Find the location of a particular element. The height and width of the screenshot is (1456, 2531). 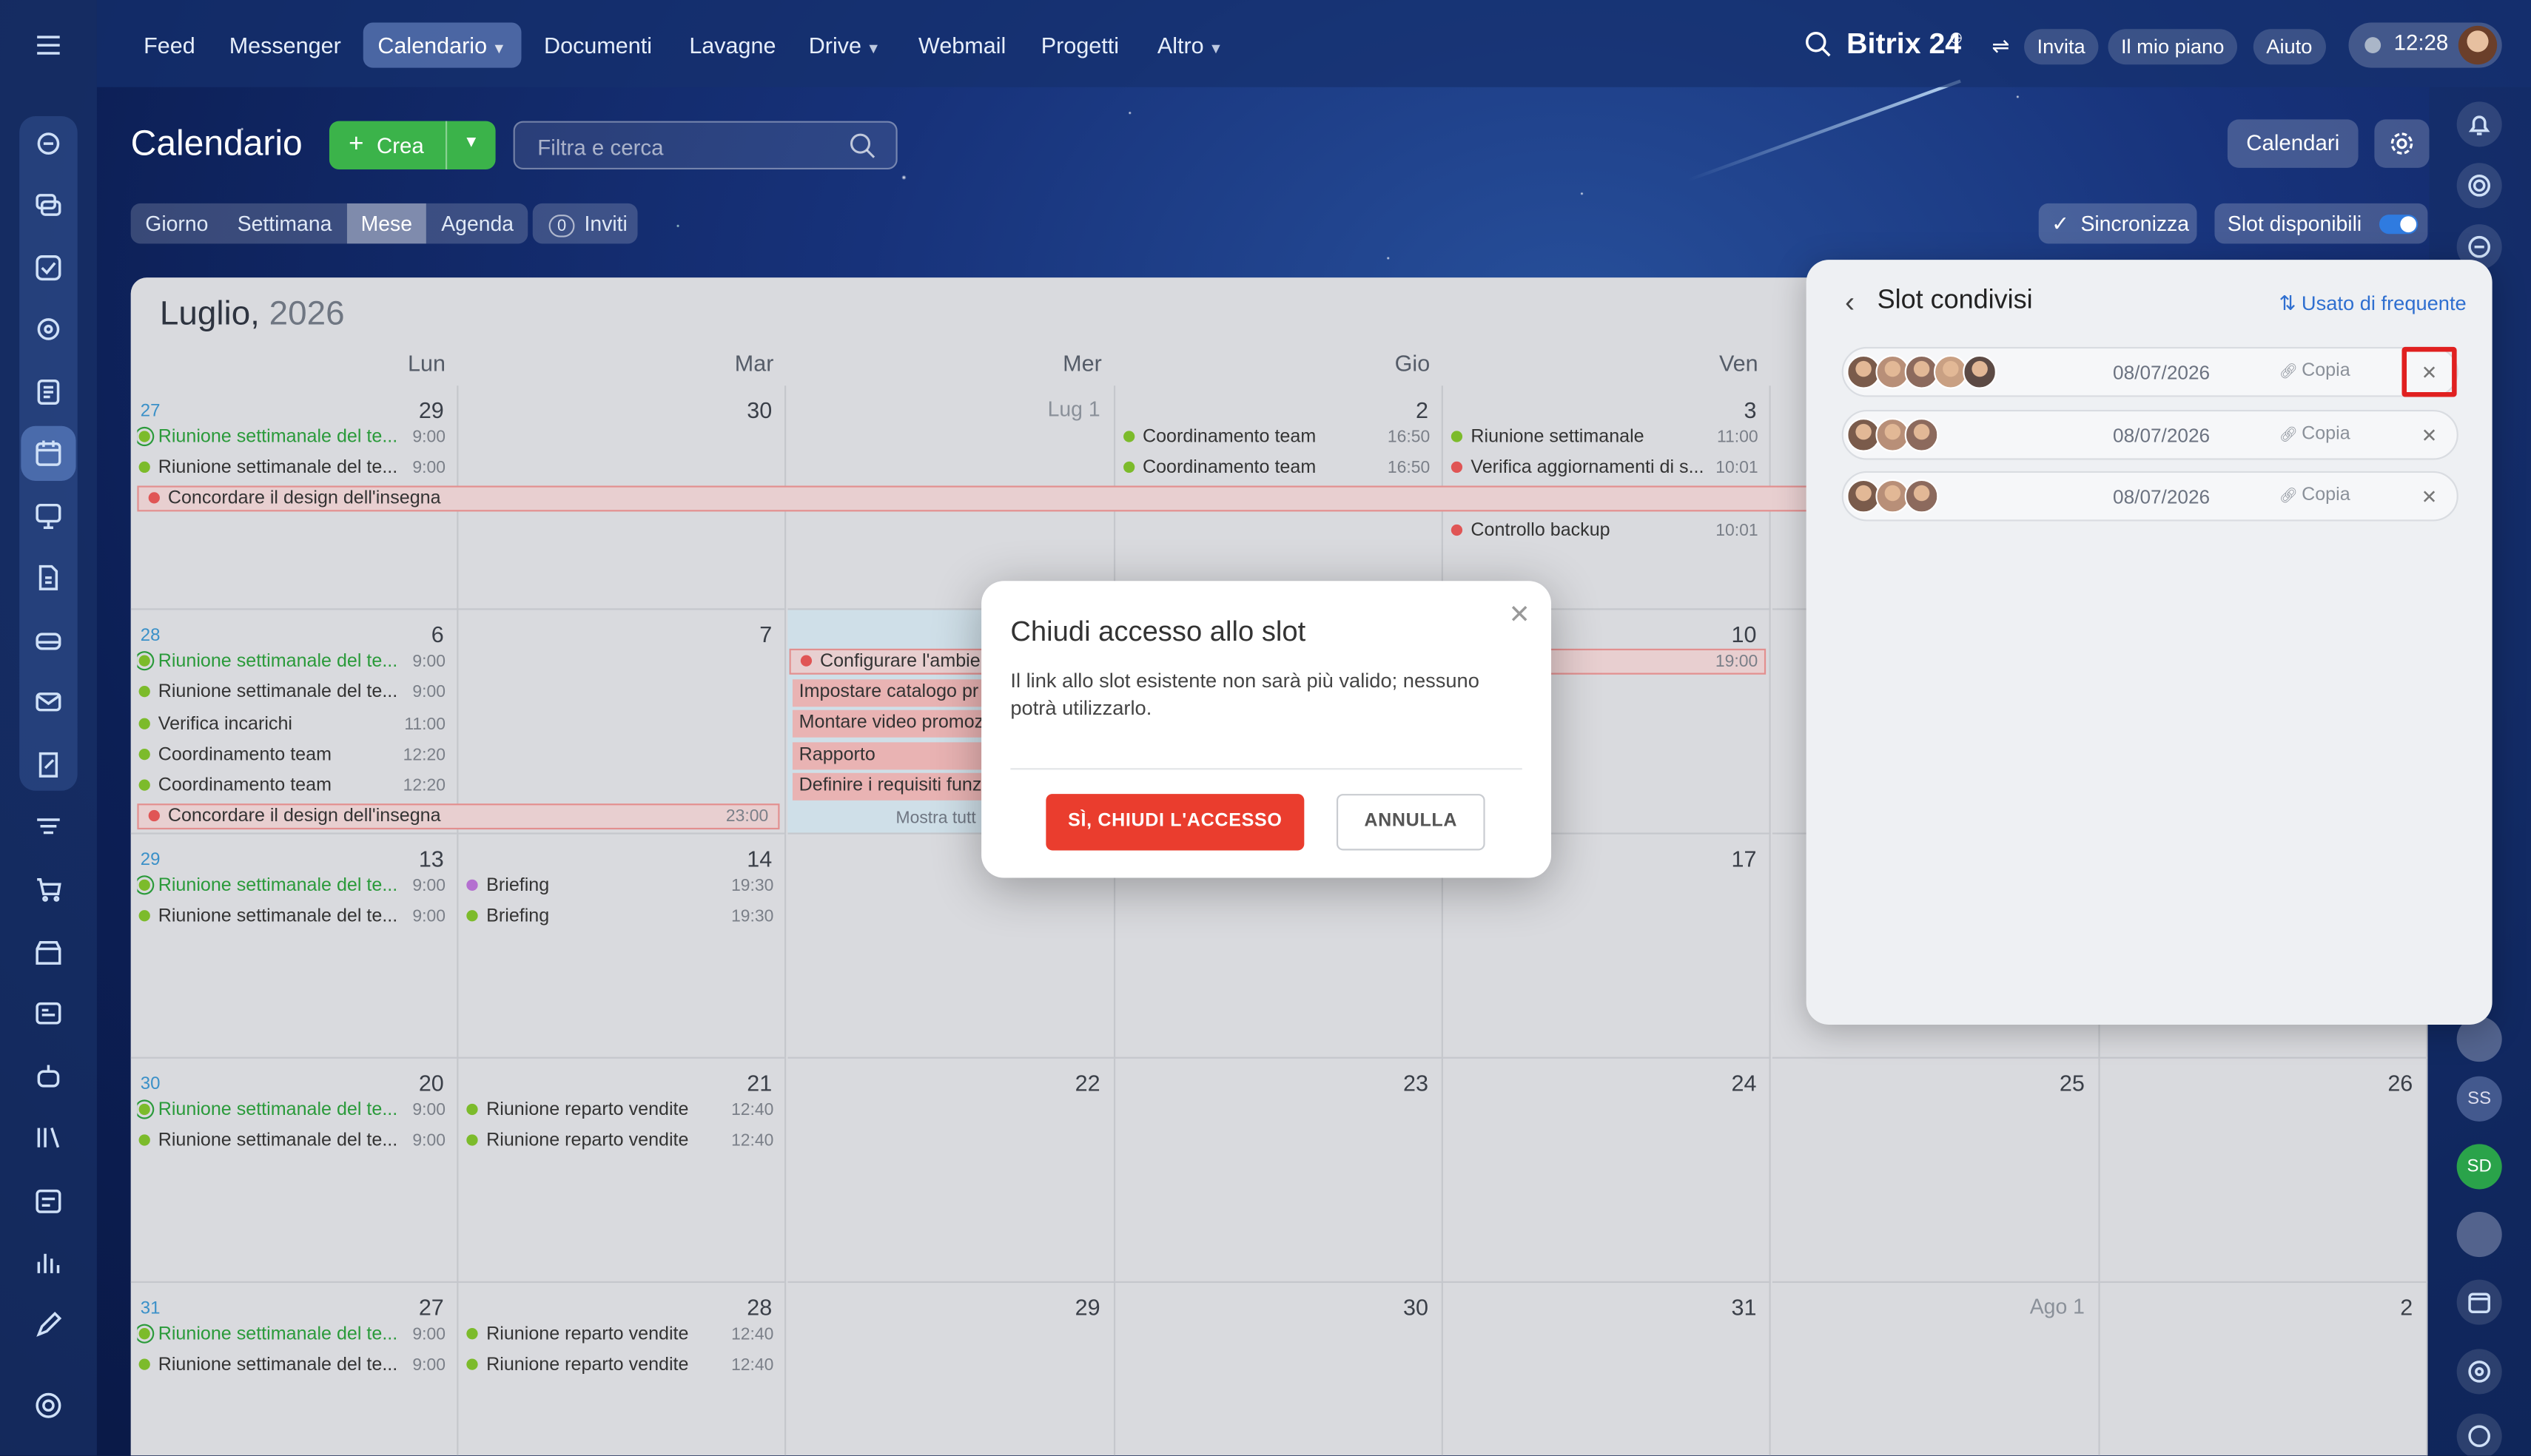

cancel-button: ANNULLA is located at coordinates (1410, 823).